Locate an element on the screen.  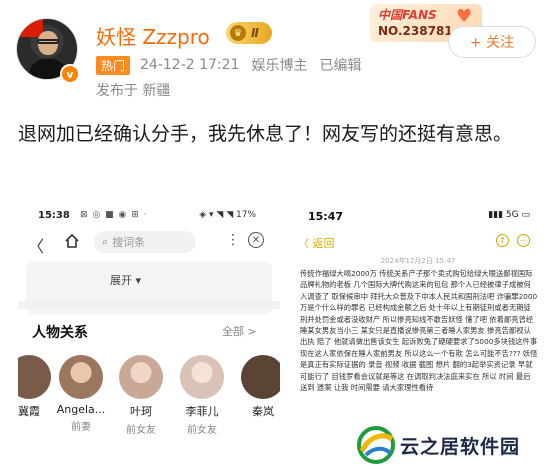
more-icon: ⋮ is located at coordinates (233, 240).